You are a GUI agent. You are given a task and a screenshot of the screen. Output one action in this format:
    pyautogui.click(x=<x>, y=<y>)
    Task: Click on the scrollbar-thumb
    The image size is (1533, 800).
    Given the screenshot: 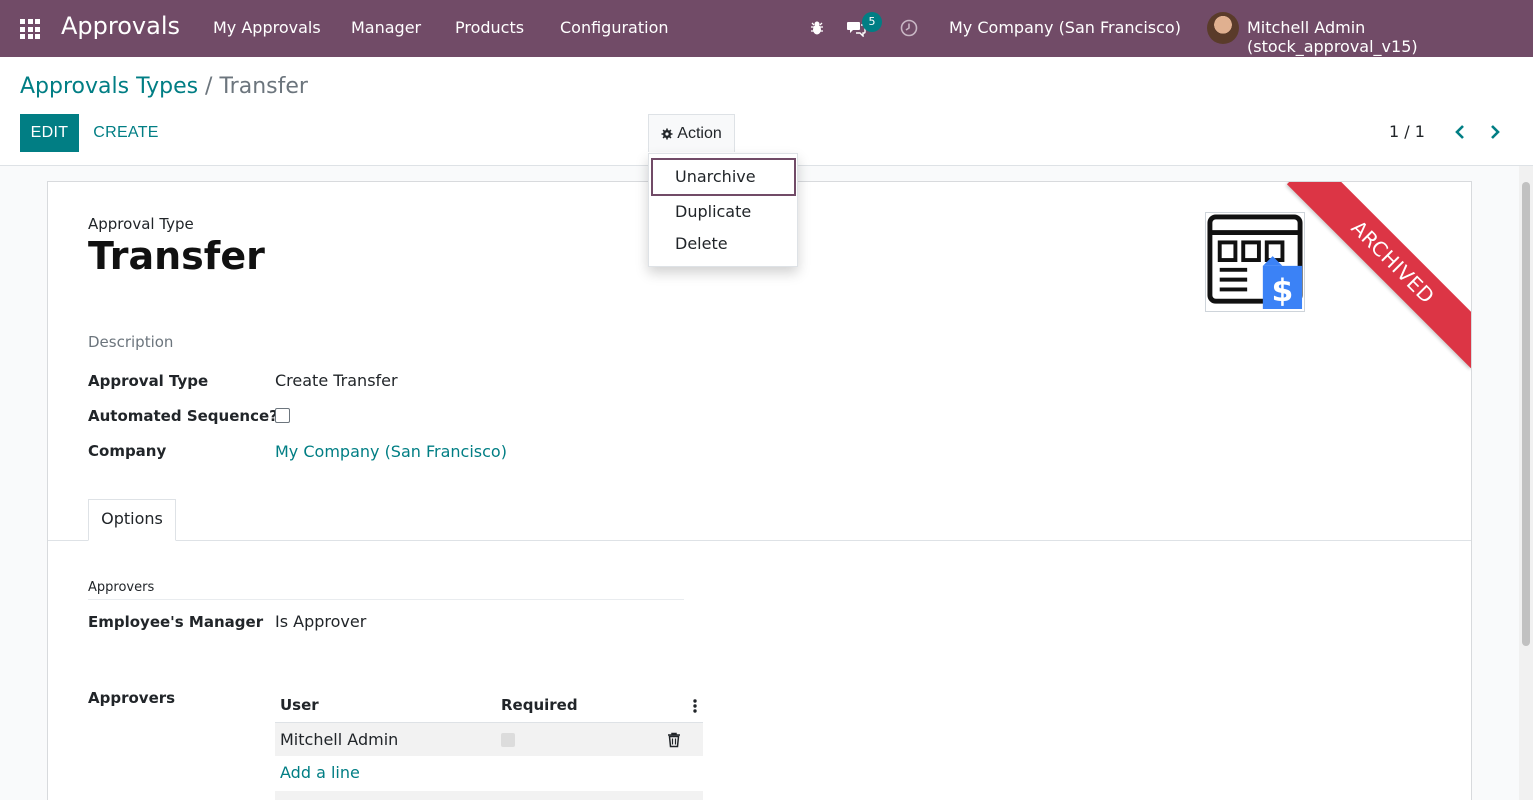 What is the action you would take?
    pyautogui.click(x=1526, y=414)
    